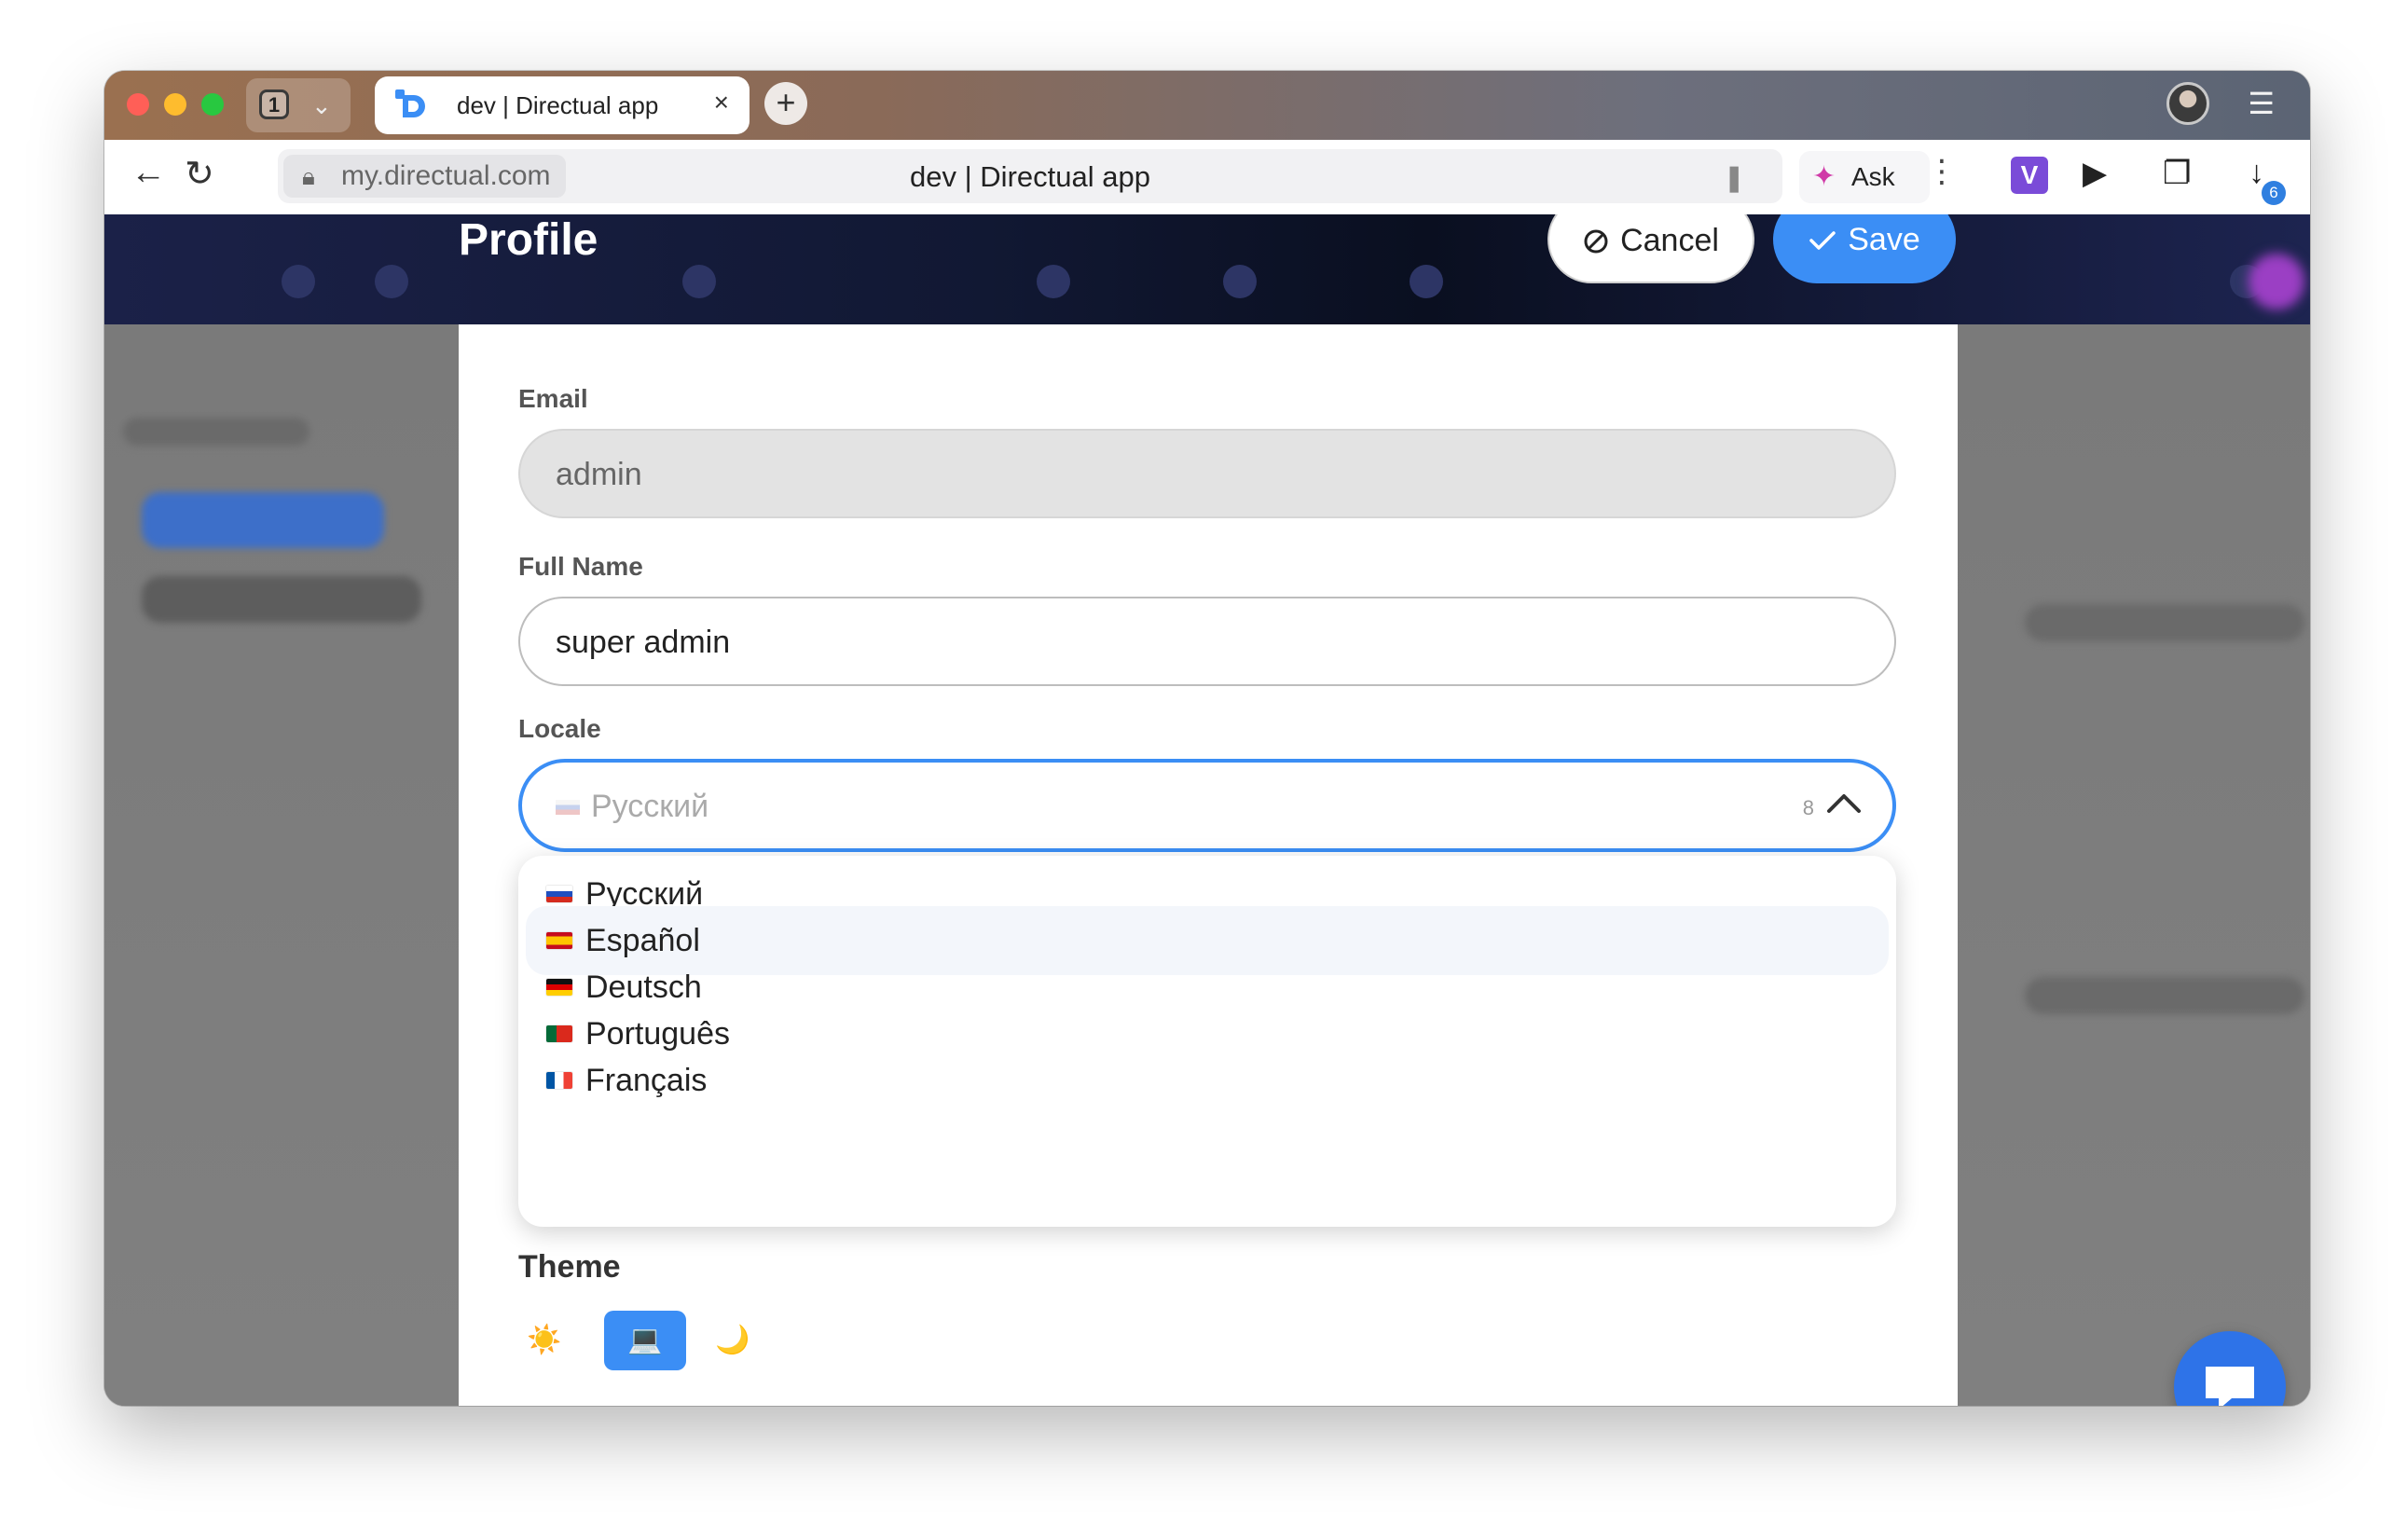 This screenshot has height=1540, width=2407. What do you see at coordinates (274, 104) in the screenshot?
I see `tab-count: 1` at bounding box center [274, 104].